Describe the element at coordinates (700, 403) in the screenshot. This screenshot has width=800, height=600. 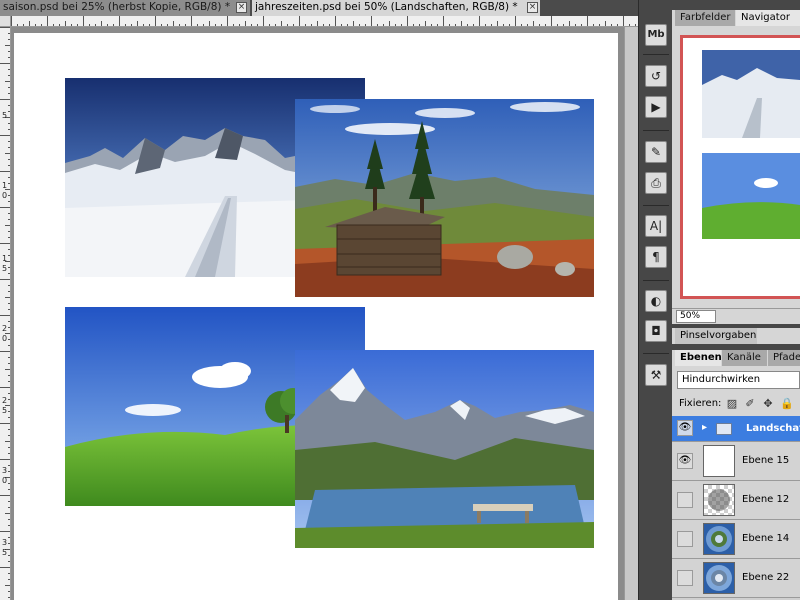
I see `lock-label: Fixieren:` at that location.